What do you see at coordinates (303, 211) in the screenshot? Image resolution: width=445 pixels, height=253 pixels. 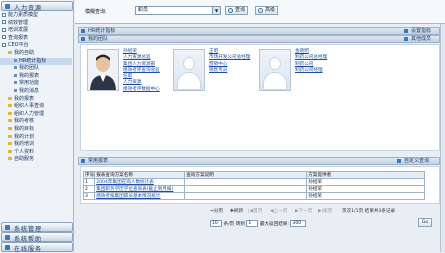 I see `next-page-button: ▶下一页` at bounding box center [303, 211].